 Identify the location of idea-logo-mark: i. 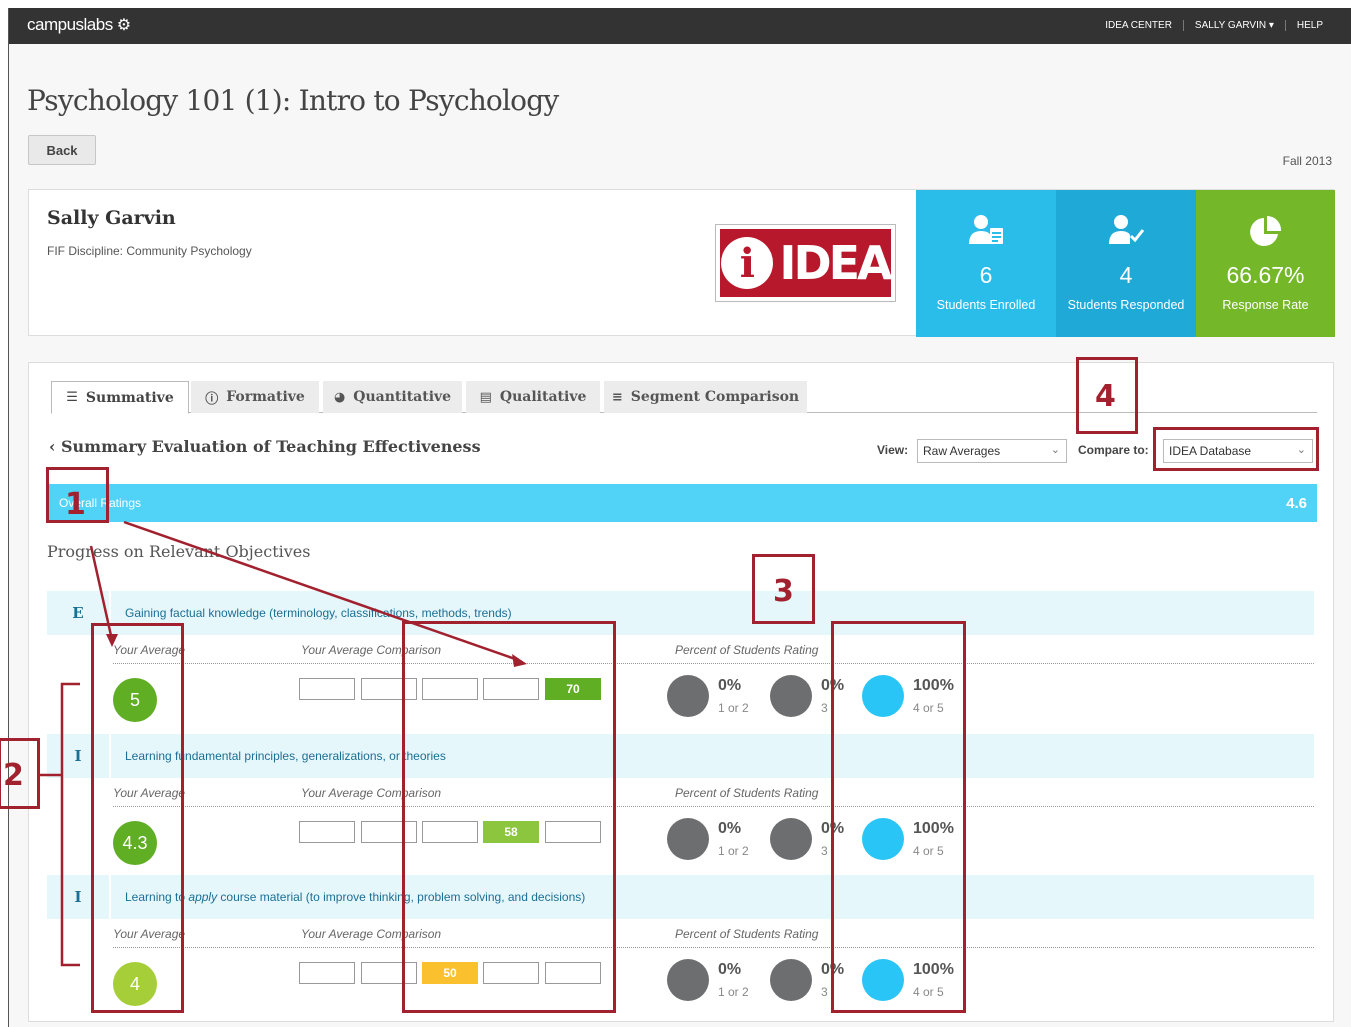
(747, 263).